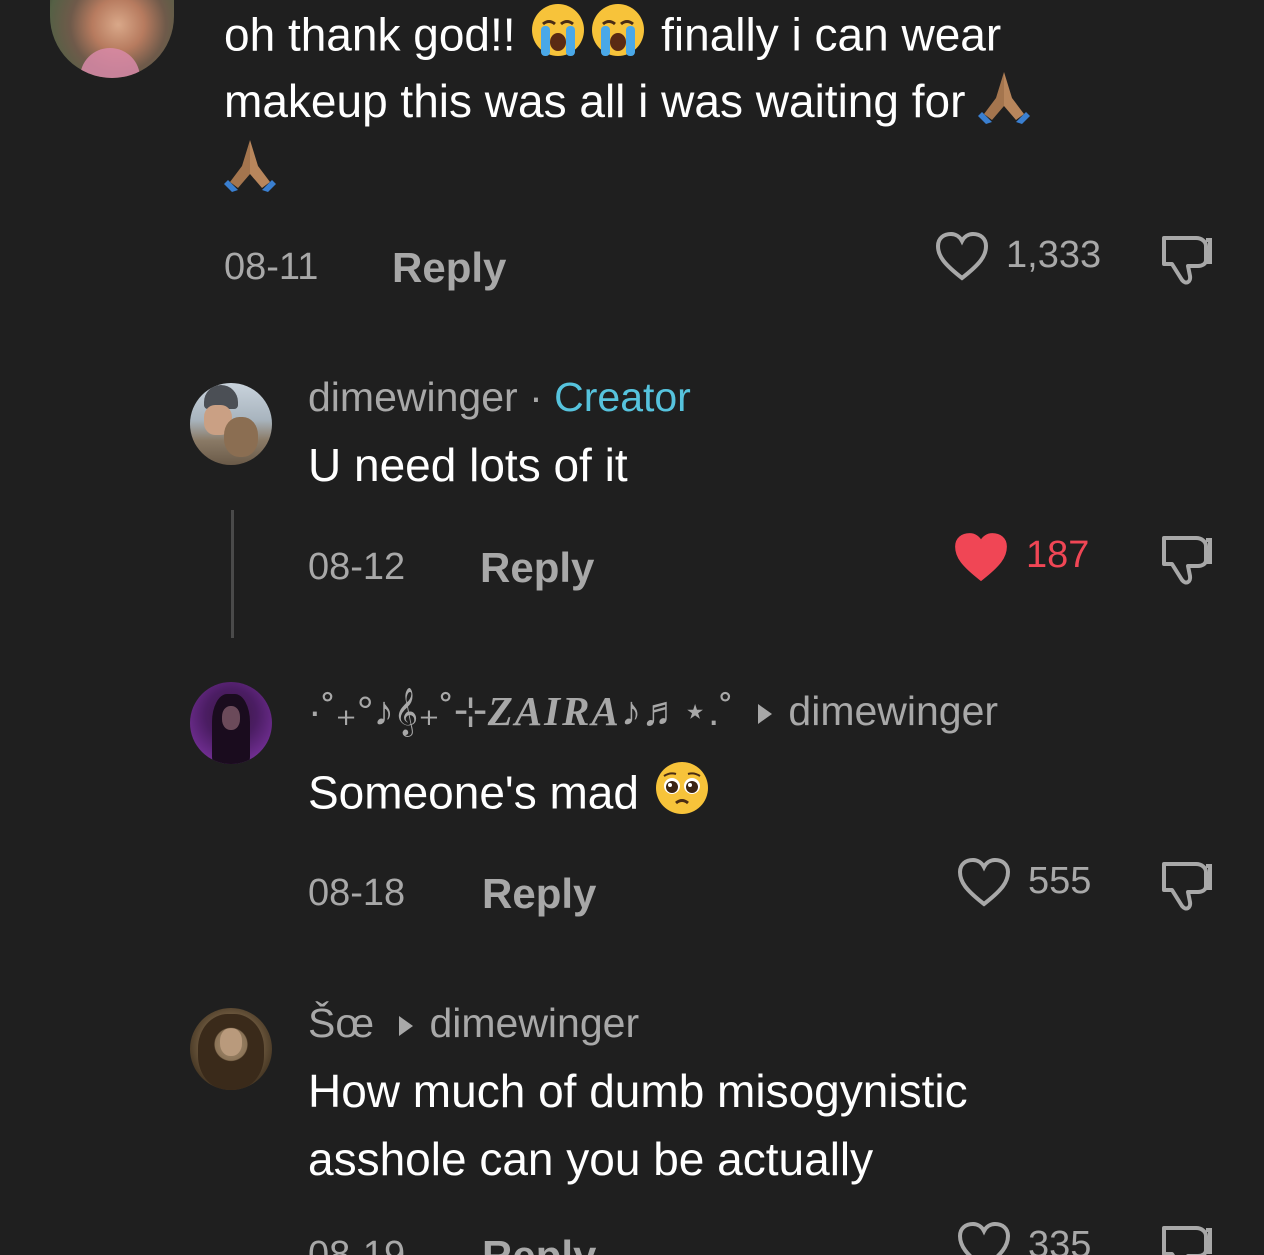 The height and width of the screenshot is (1255, 1264). Describe the element at coordinates (627, 104) in the screenshot. I see `comment-text-line: makeup this was all i was waiting for` at that location.